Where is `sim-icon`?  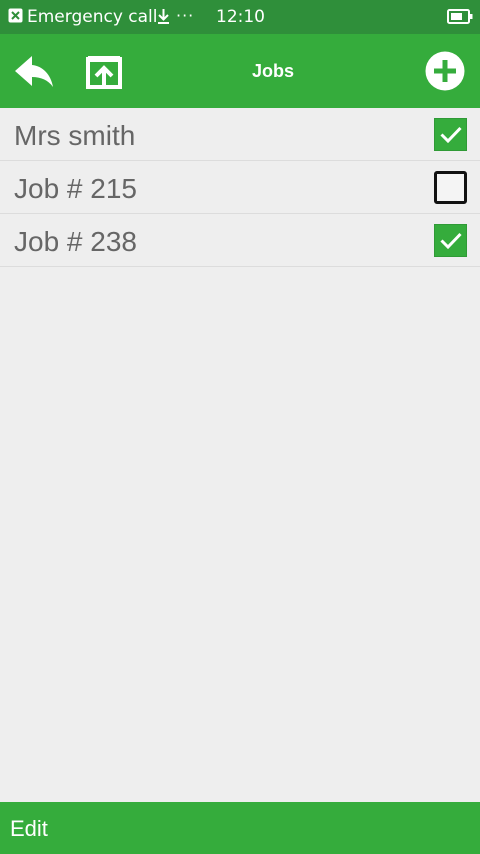
sim-icon is located at coordinates (15, 15).